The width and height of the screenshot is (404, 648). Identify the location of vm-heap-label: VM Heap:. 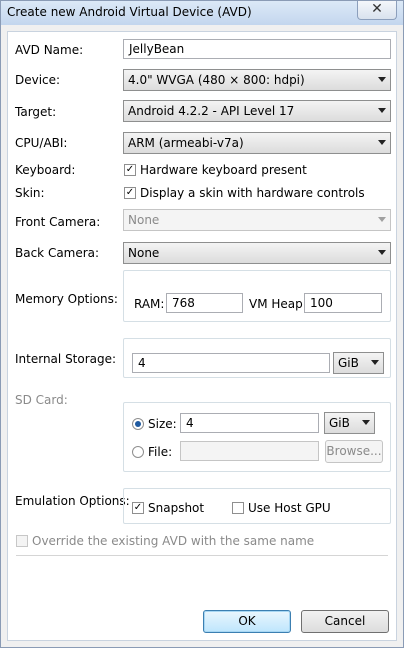
(278, 304).